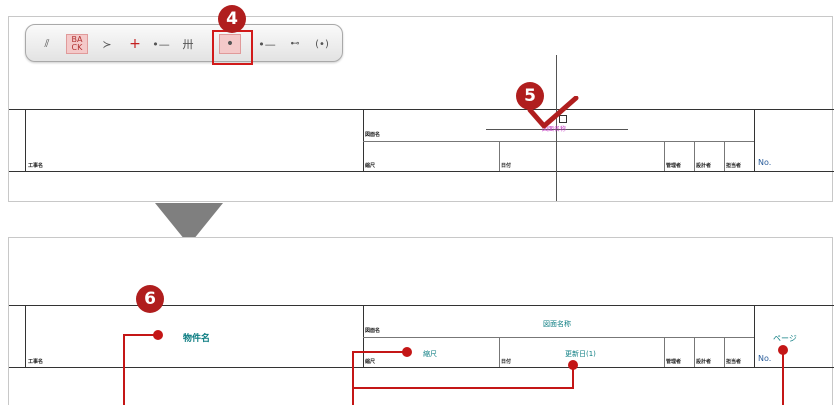 The height and width of the screenshot is (405, 835). Describe the element at coordinates (135, 44) in the screenshot. I see `cross-point-icon: +` at that location.